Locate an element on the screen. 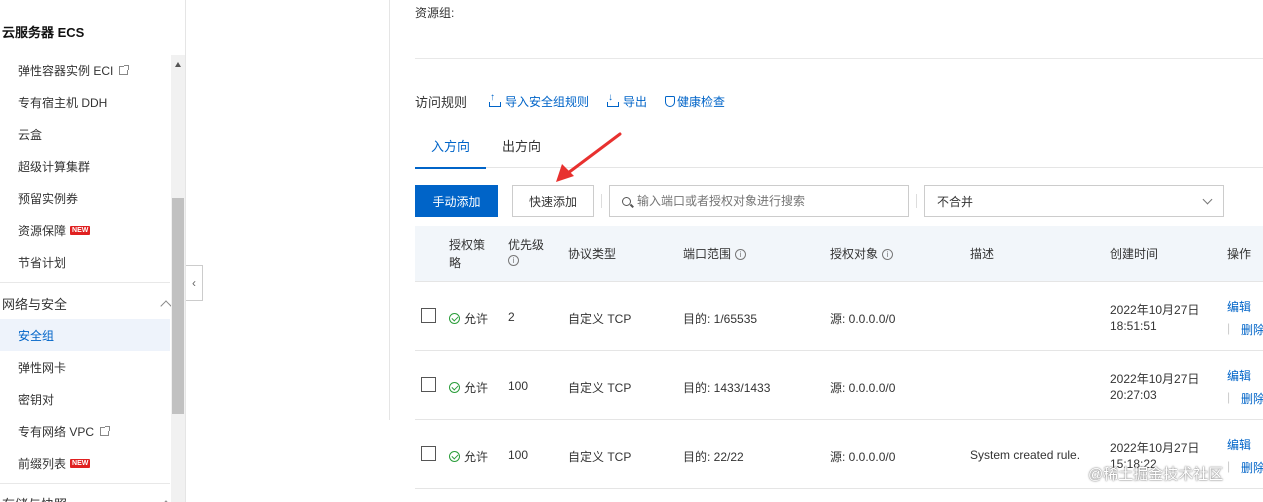  export-link: 导出 is located at coordinates (627, 101).